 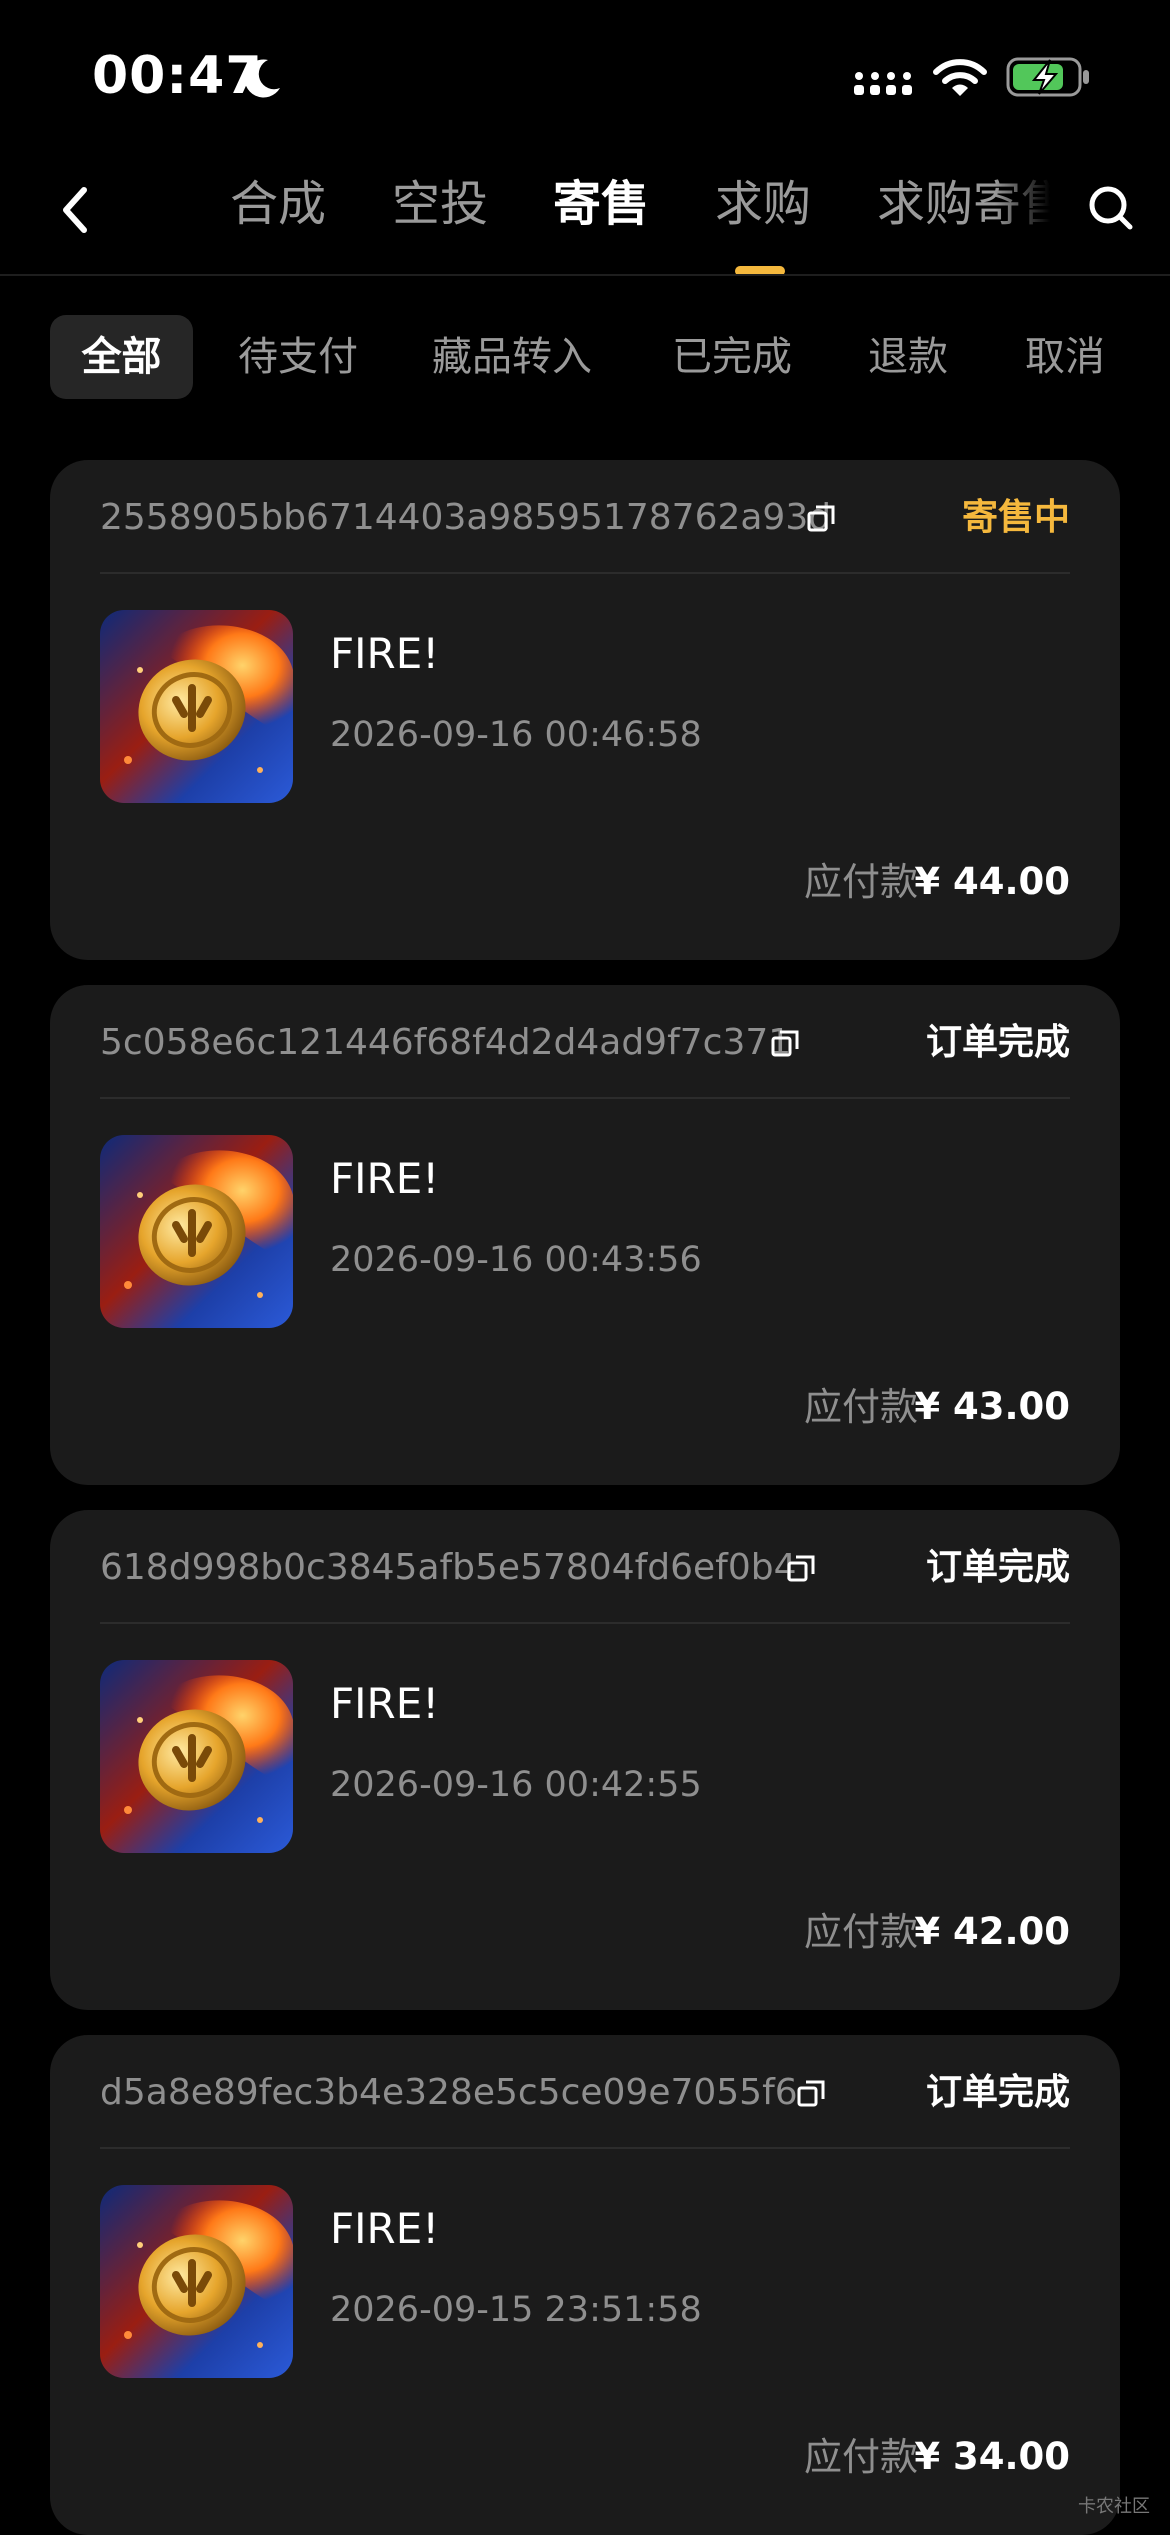 I want to click on filter-all: 全部, so click(x=121, y=357).